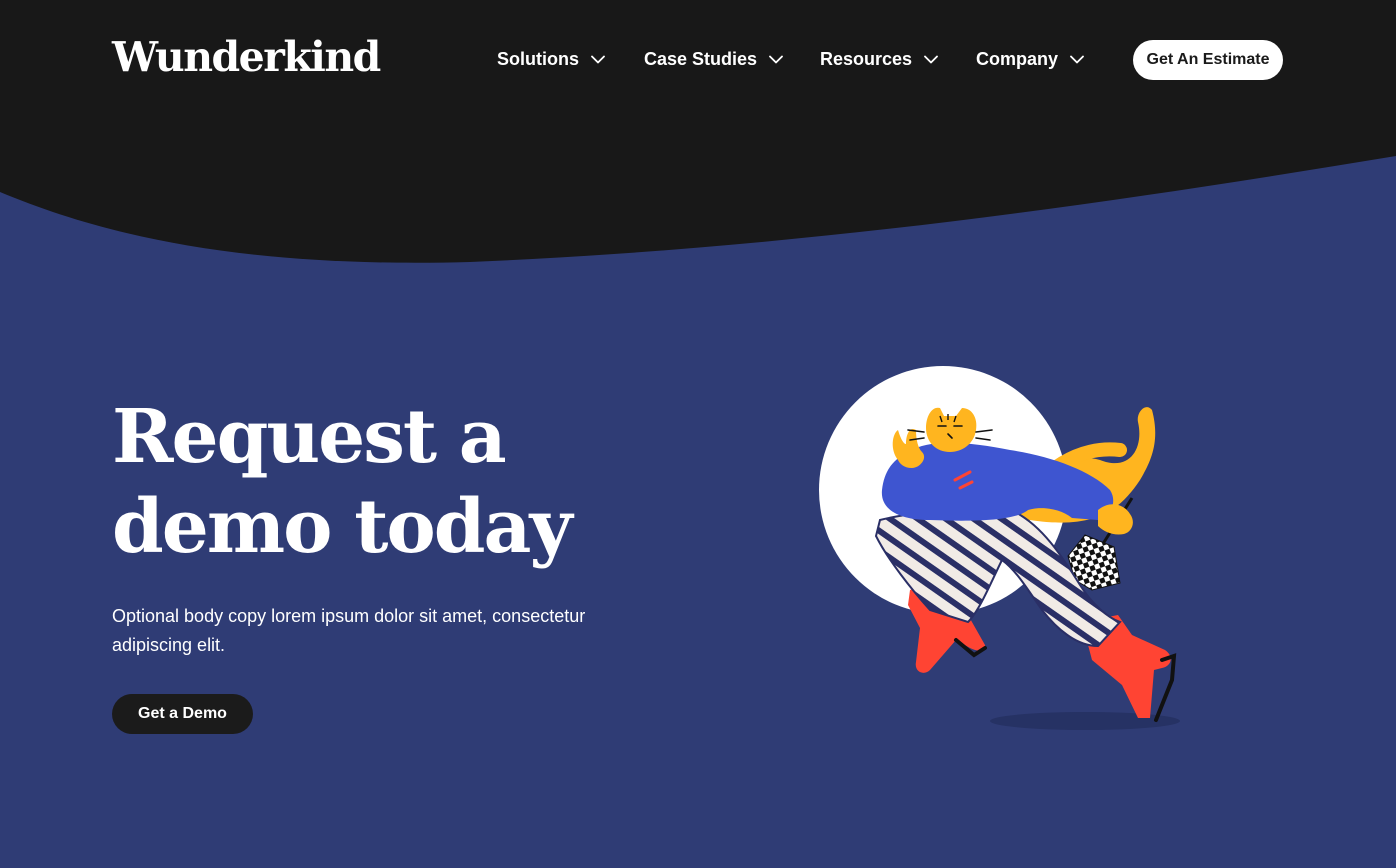 This screenshot has height=868, width=1396. I want to click on running-cat-illustration, so click(999, 548).